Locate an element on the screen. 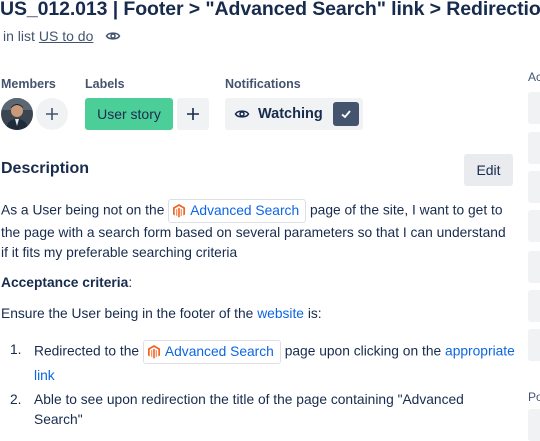 The height and width of the screenshot is (441, 540). appropriate-link: appropriate is located at coordinates (480, 351).